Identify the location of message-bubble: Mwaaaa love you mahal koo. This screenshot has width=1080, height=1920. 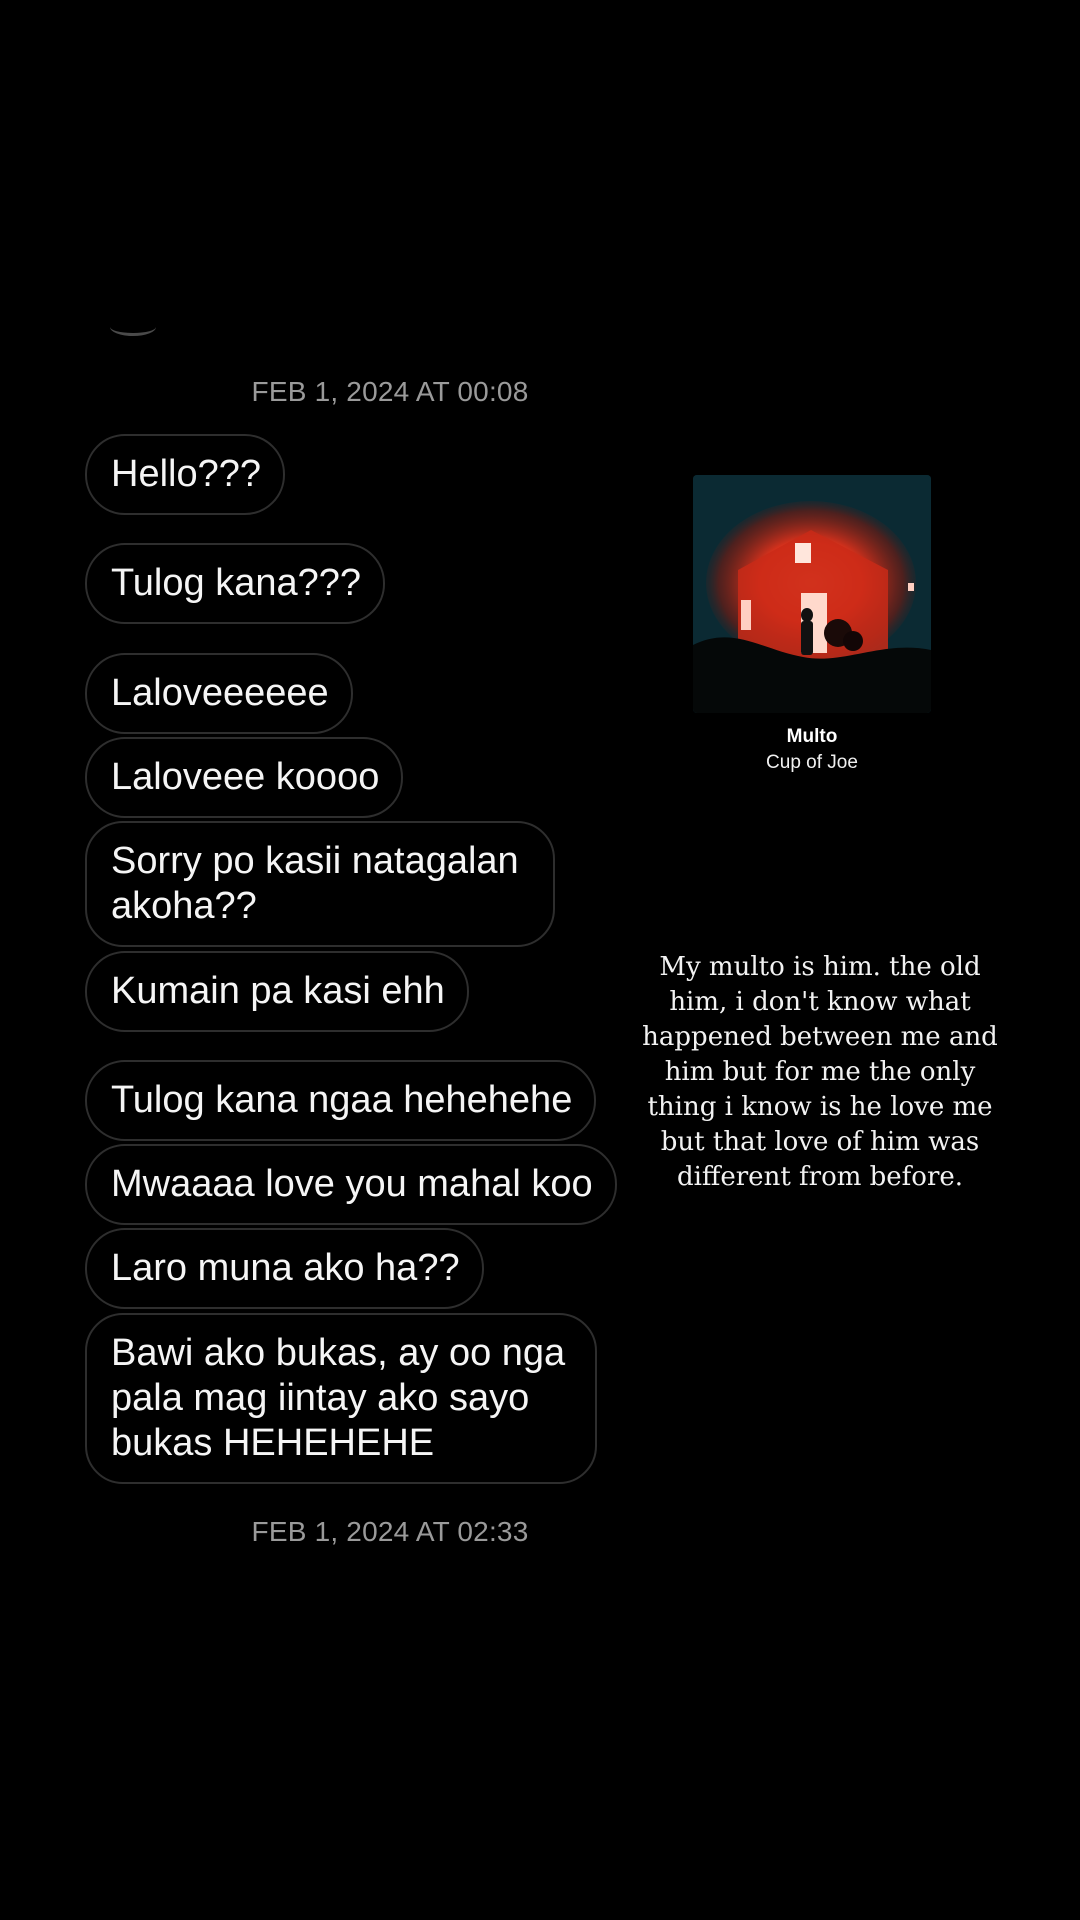
(351, 1184).